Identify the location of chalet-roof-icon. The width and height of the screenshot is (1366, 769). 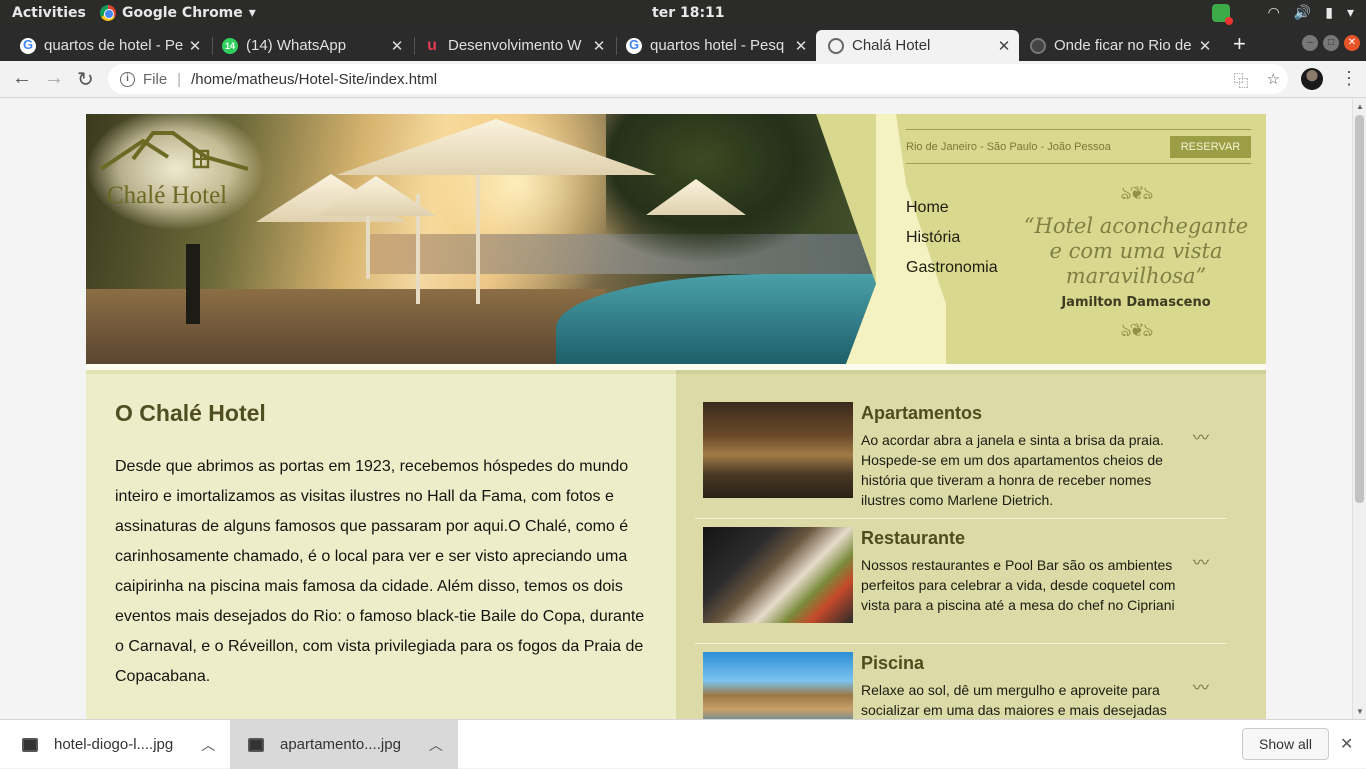
(173, 151).